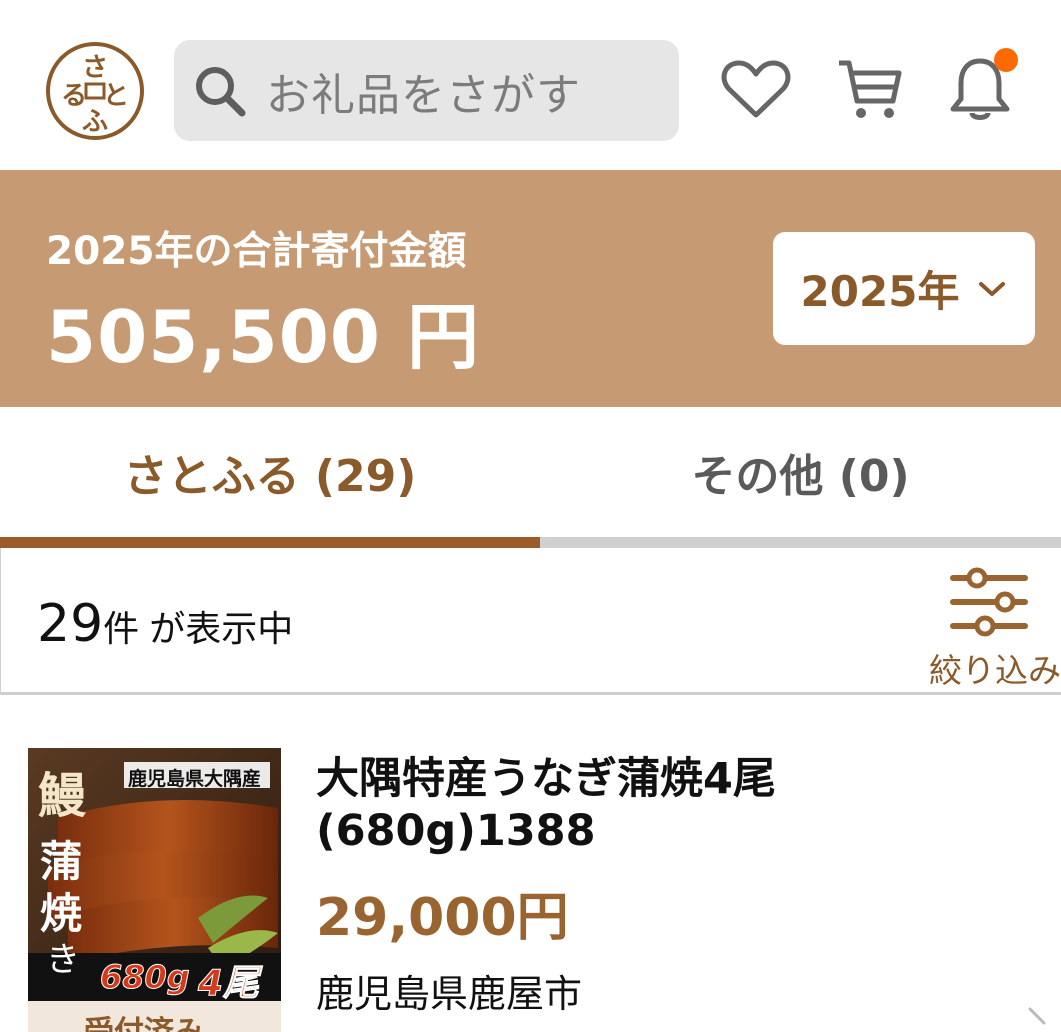 This screenshot has width=1061, height=1032. Describe the element at coordinates (145, 977) in the screenshot. I see `thumb-weight: 680g` at that location.